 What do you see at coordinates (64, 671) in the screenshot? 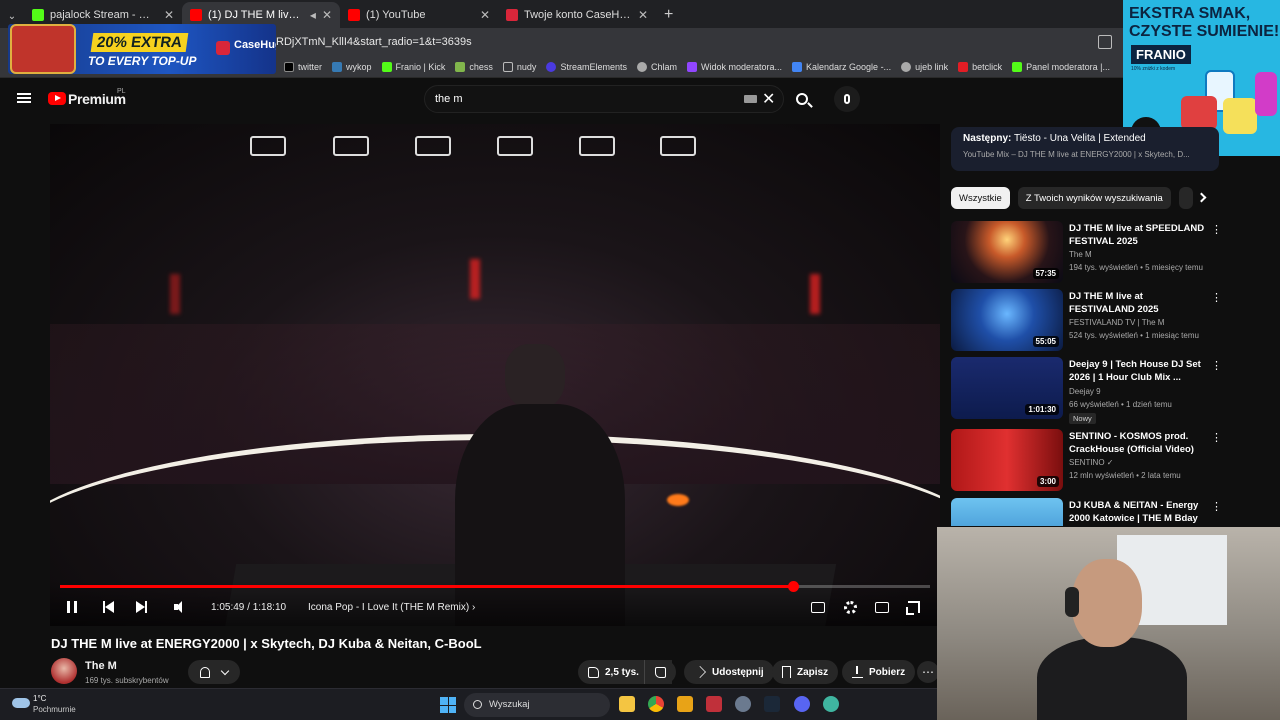
I see `channel-avatar` at bounding box center [64, 671].